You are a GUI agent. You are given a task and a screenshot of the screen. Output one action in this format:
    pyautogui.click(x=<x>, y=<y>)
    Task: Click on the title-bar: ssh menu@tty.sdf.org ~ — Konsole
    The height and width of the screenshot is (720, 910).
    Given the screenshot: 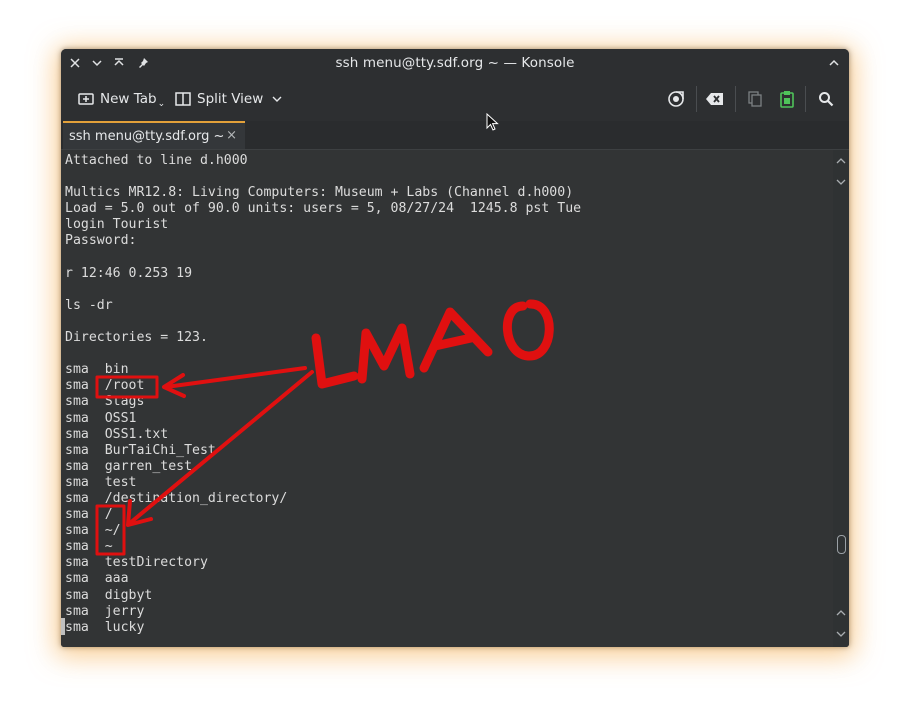 What is the action you would take?
    pyautogui.click(x=455, y=63)
    